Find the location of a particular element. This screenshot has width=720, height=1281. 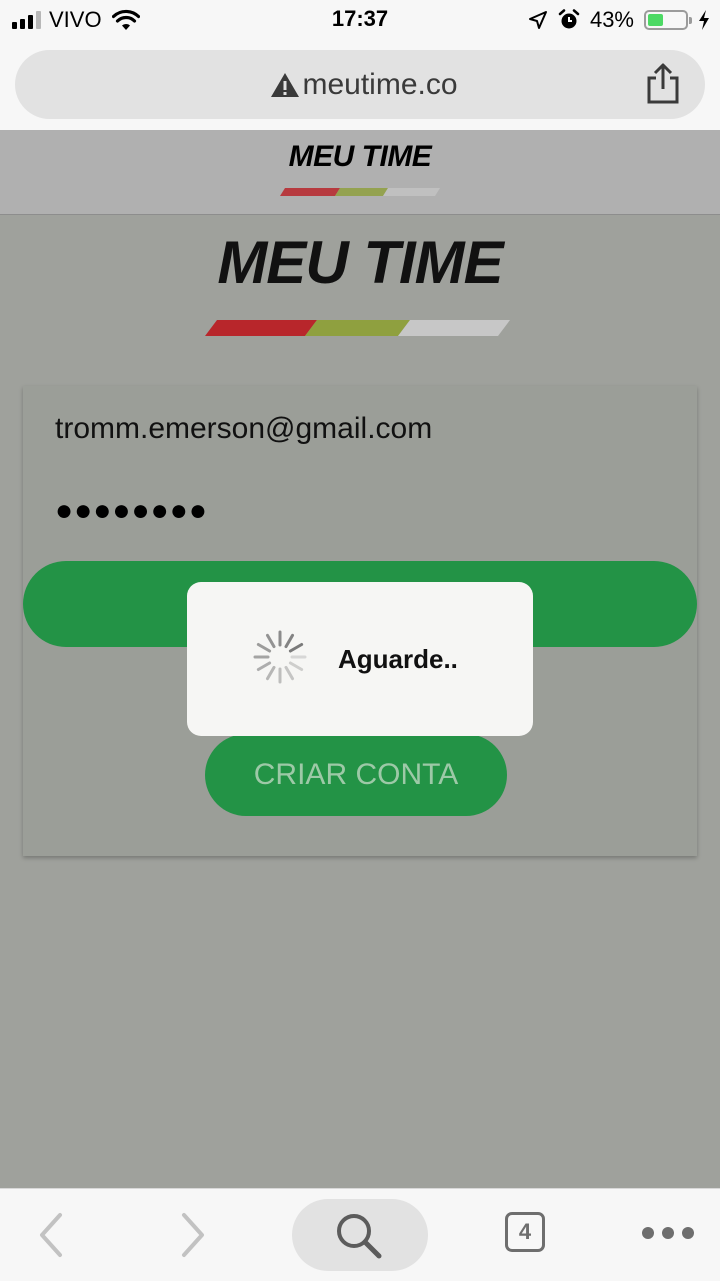

loading-dialog: Aguarde.. is located at coordinates (360, 659).